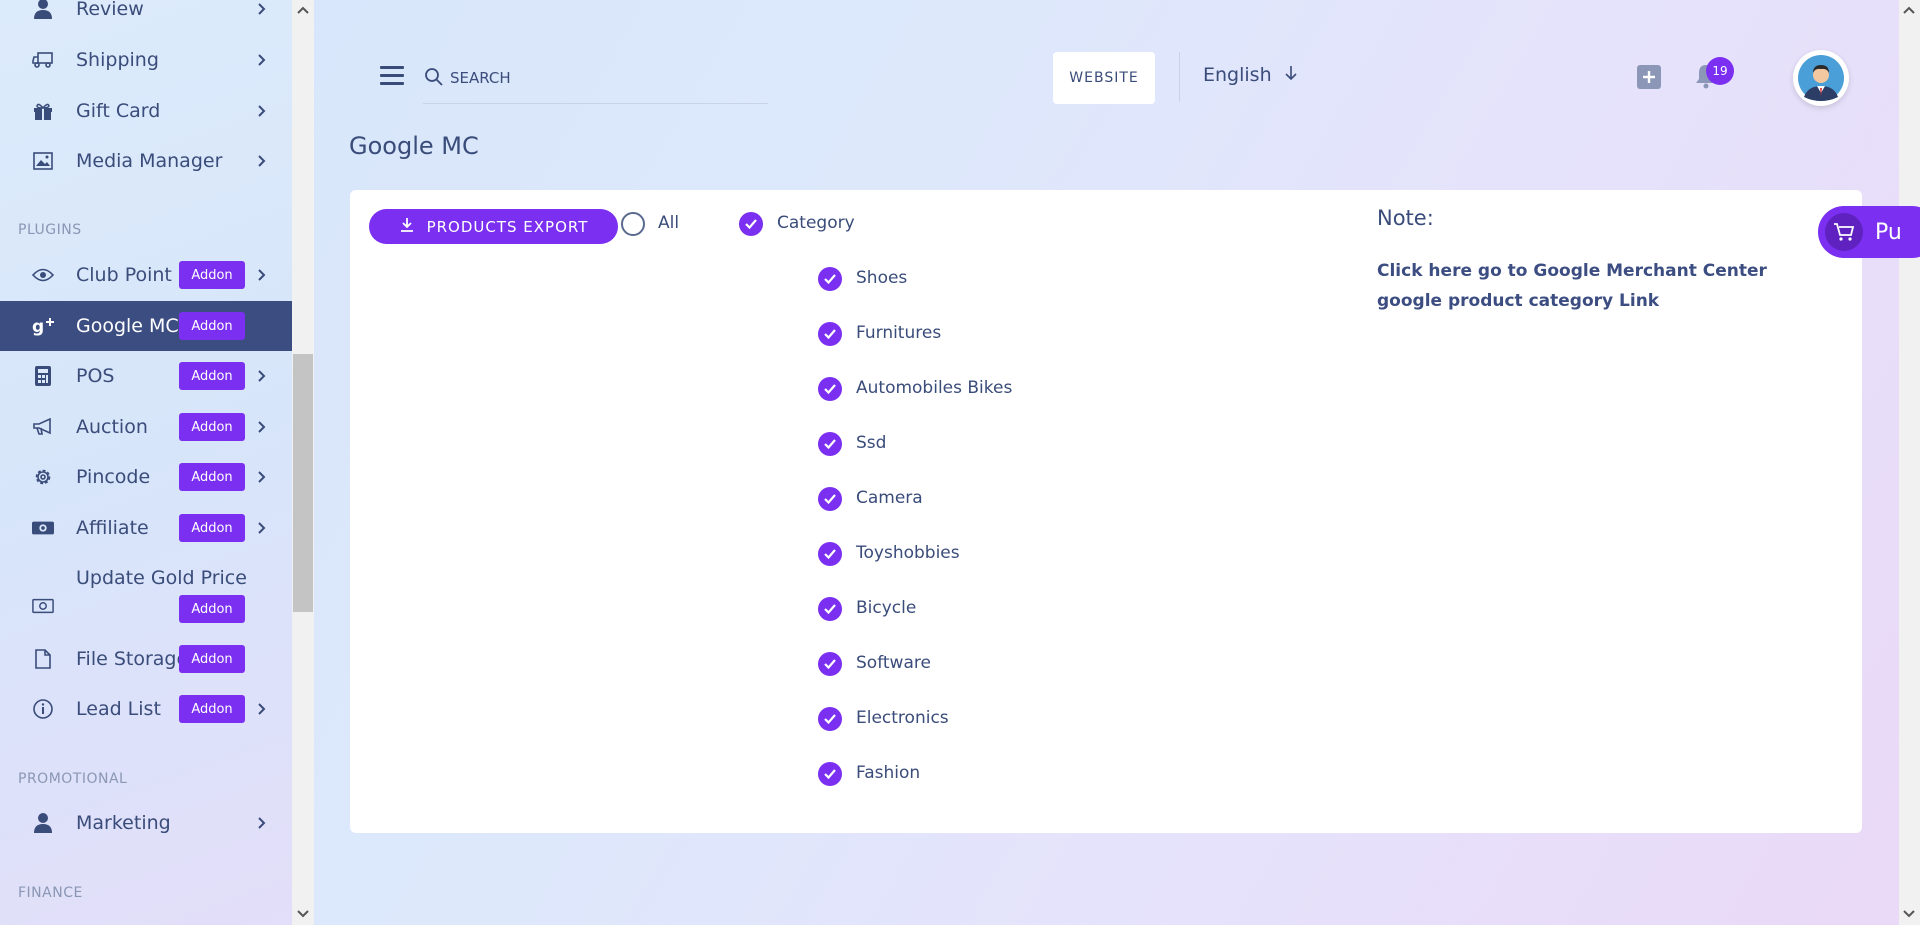 The width and height of the screenshot is (1920, 925). What do you see at coordinates (161, 578) in the screenshot?
I see `sidebar-item-label: Update Gold Price` at bounding box center [161, 578].